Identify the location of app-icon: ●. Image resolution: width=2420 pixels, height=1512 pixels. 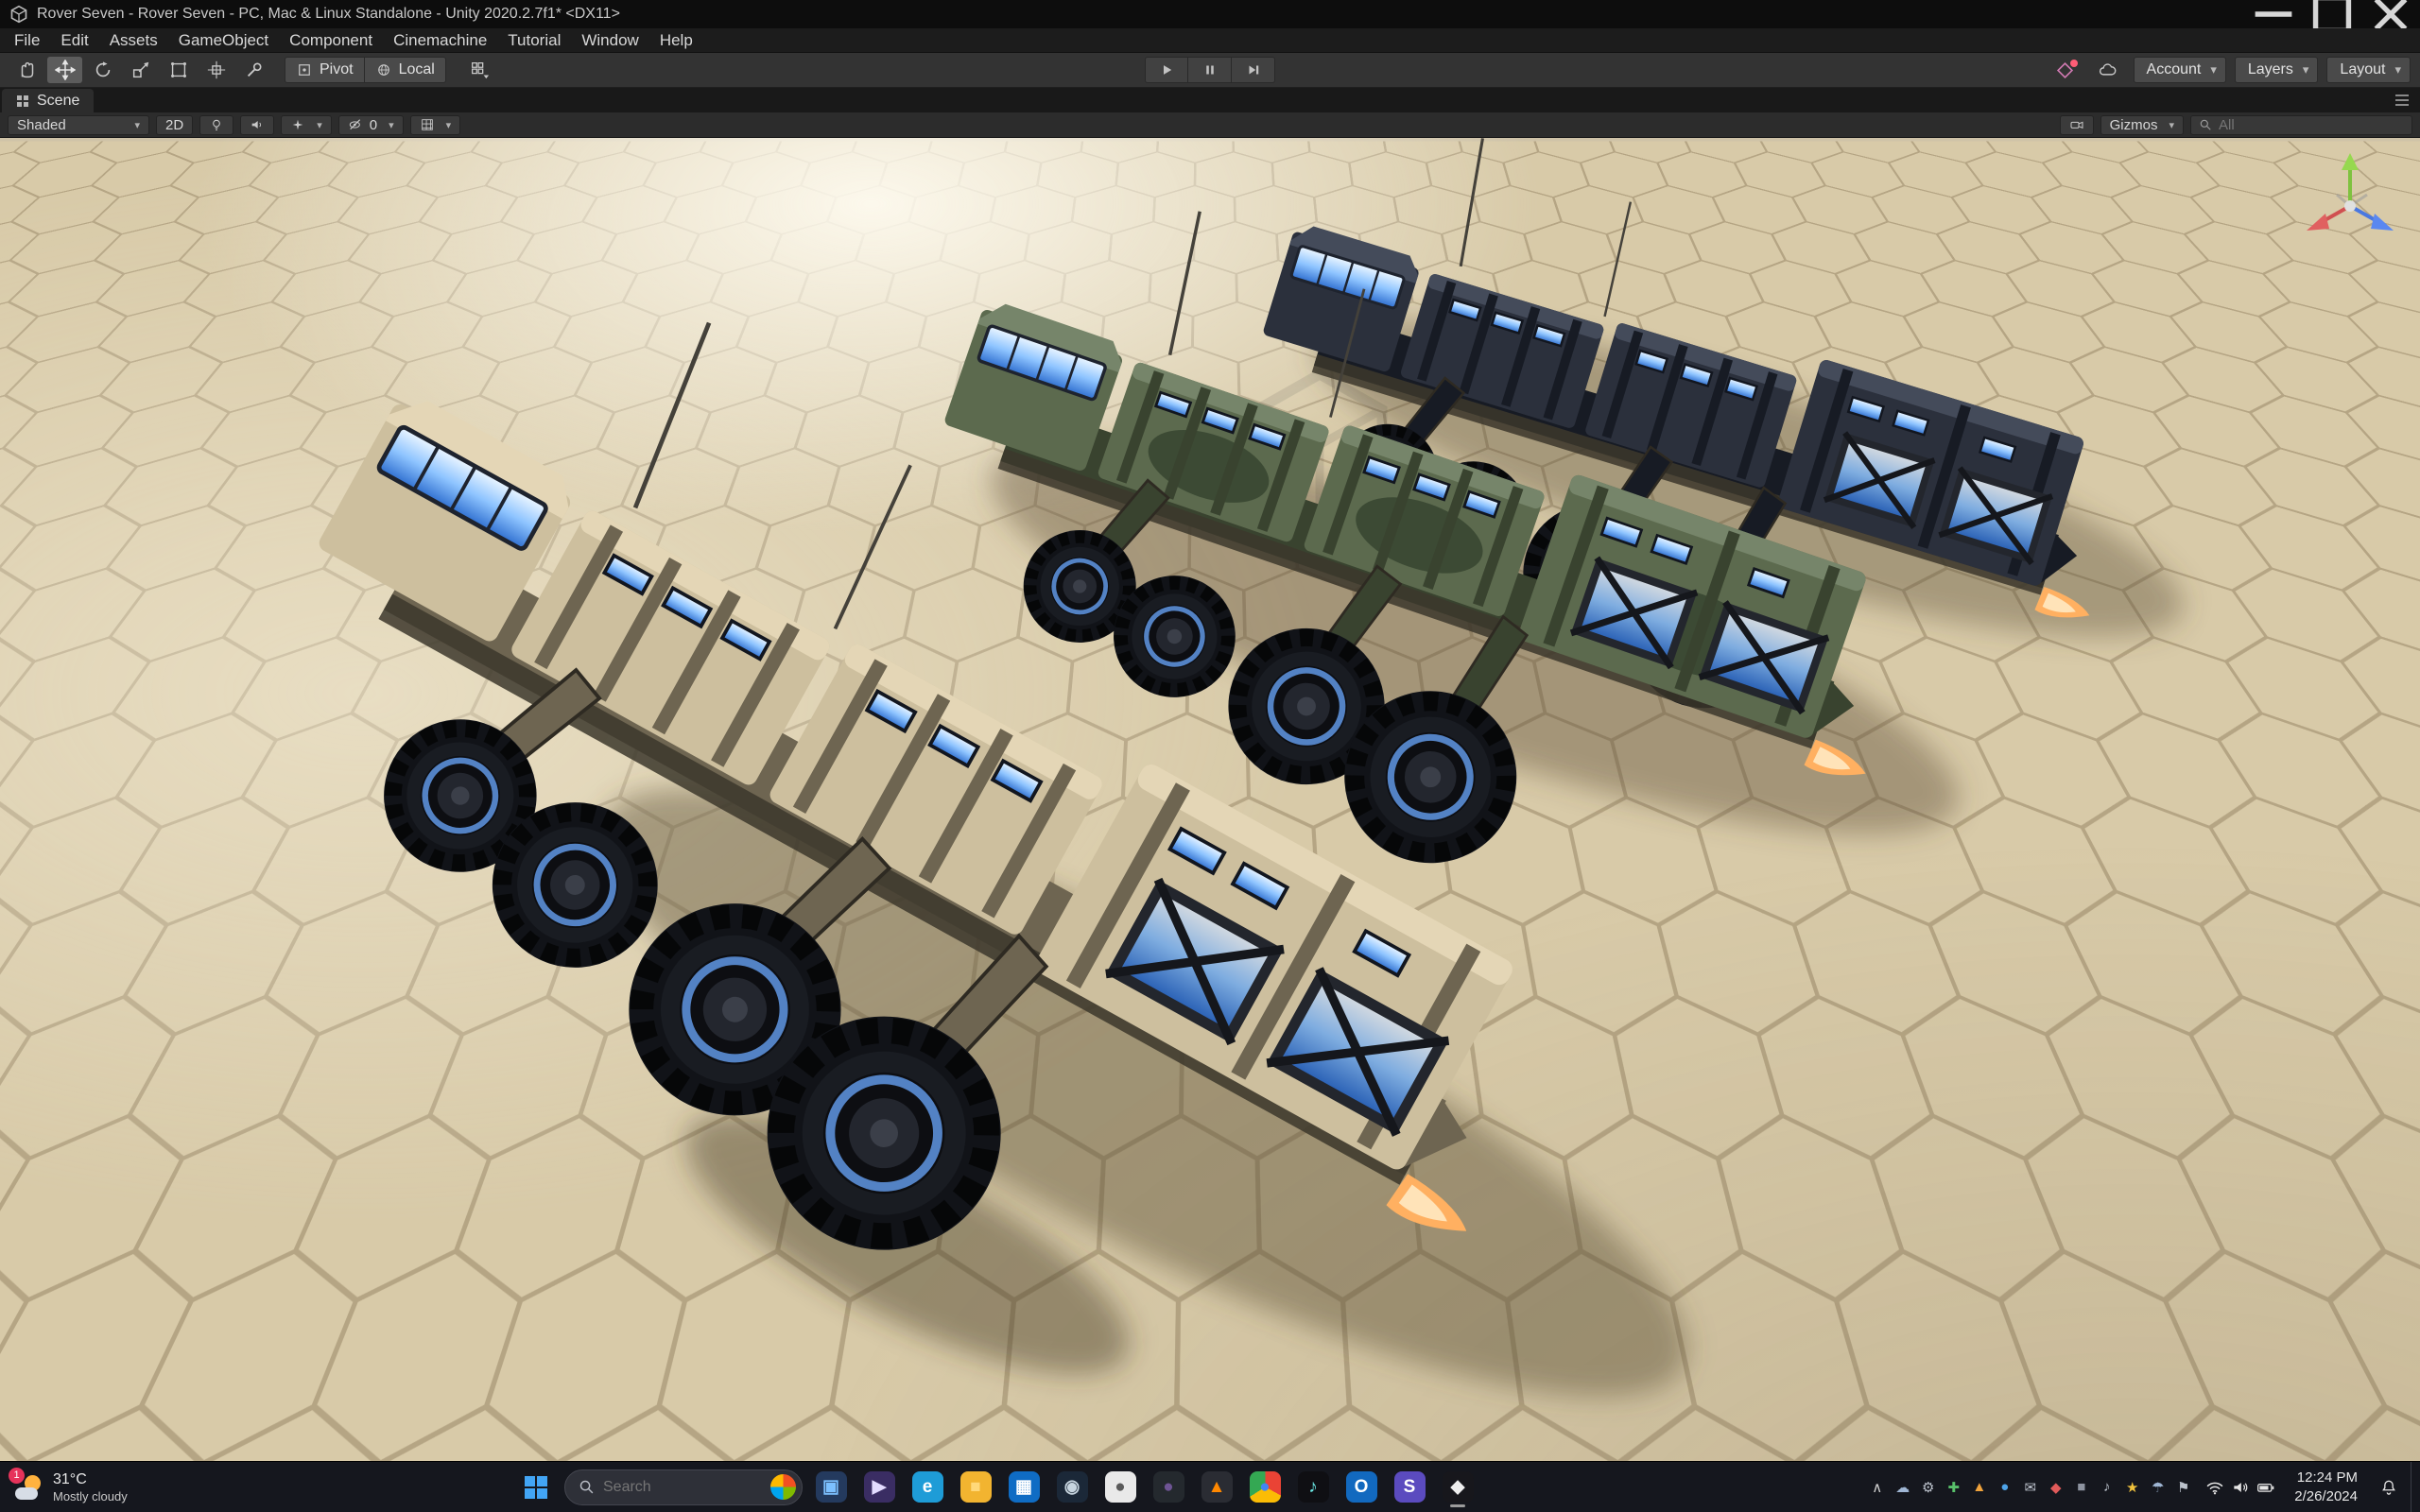
(1265, 1487).